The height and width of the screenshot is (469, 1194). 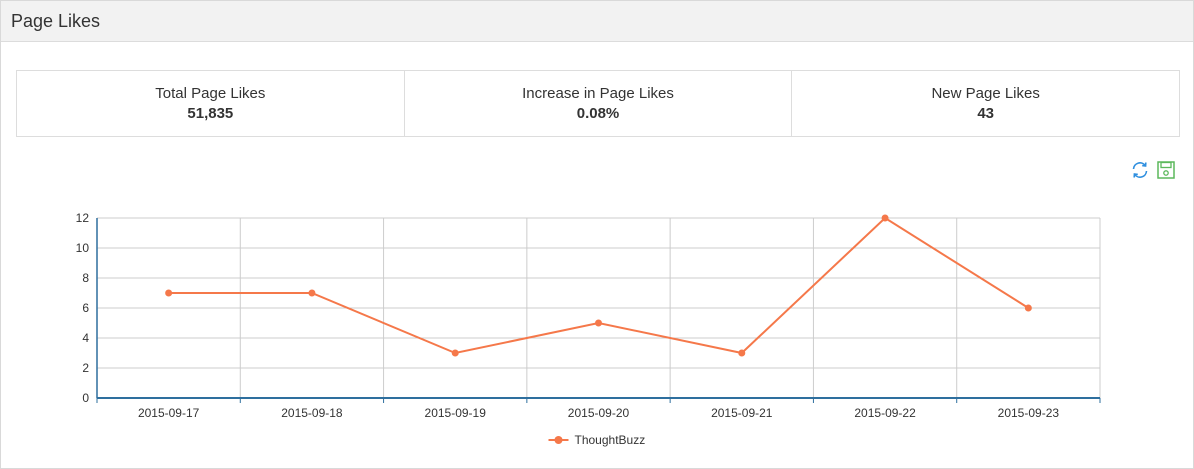 I want to click on stat-value: 43, so click(x=986, y=113).